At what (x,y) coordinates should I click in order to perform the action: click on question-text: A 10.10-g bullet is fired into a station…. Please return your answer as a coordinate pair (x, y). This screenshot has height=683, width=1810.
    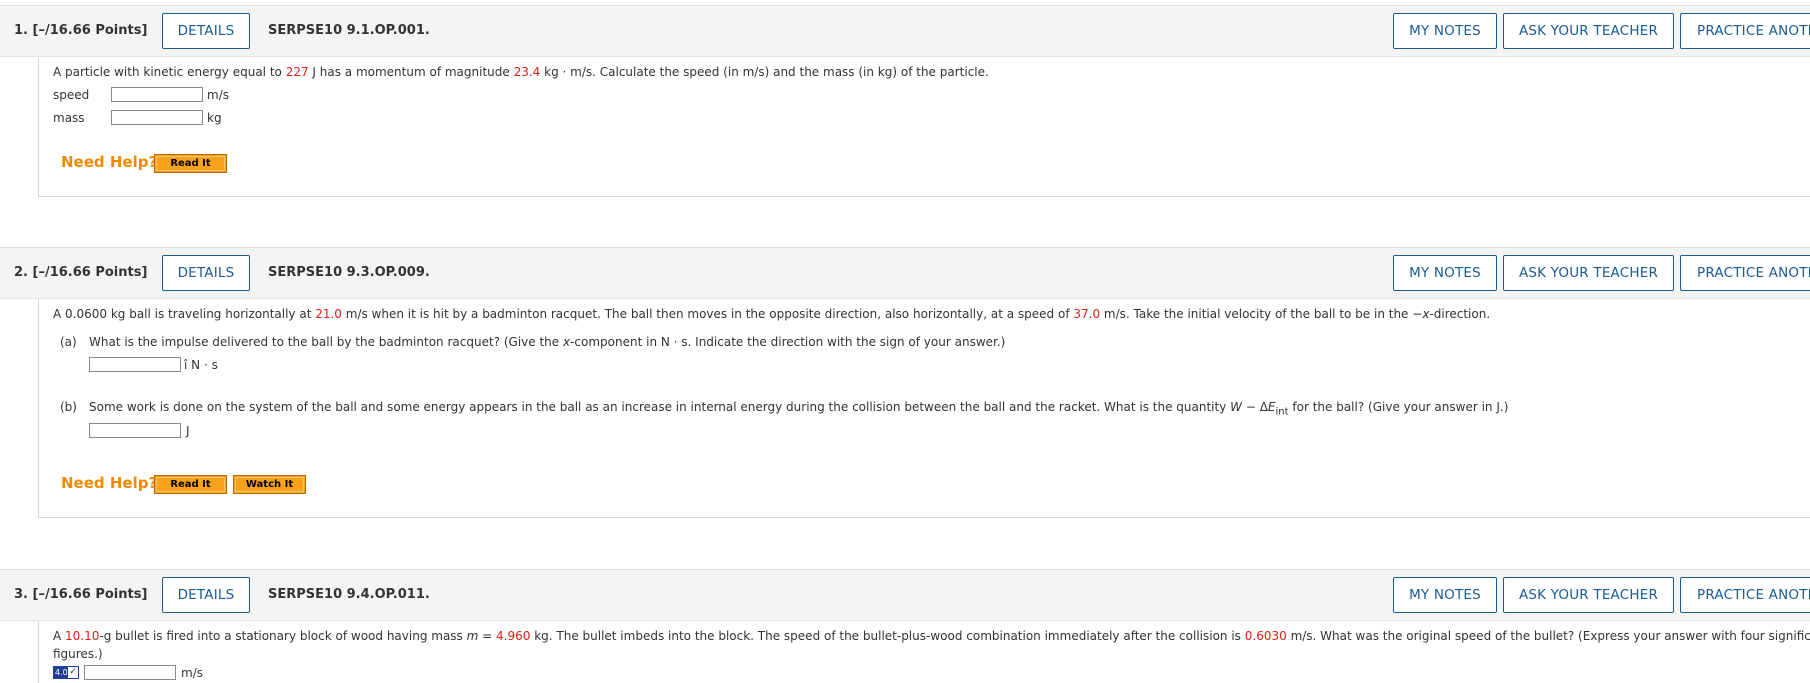
    Looking at the image, I should click on (931, 636).